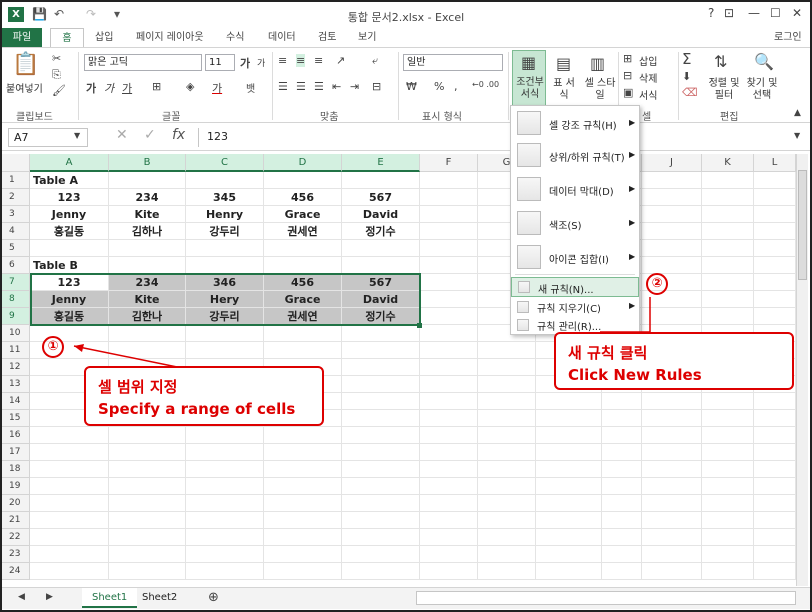 Image resolution: width=812 pixels, height=612 pixels. I want to click on vertical-scrollbar, so click(802, 370).